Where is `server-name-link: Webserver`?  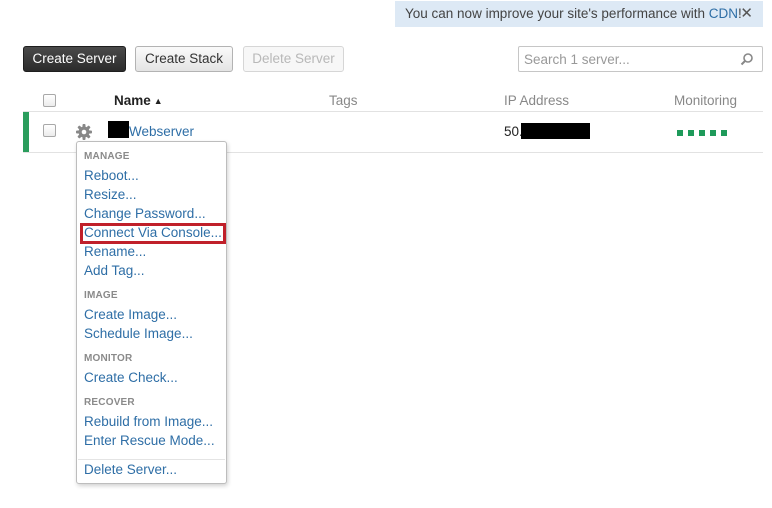 server-name-link: Webserver is located at coordinates (161, 131).